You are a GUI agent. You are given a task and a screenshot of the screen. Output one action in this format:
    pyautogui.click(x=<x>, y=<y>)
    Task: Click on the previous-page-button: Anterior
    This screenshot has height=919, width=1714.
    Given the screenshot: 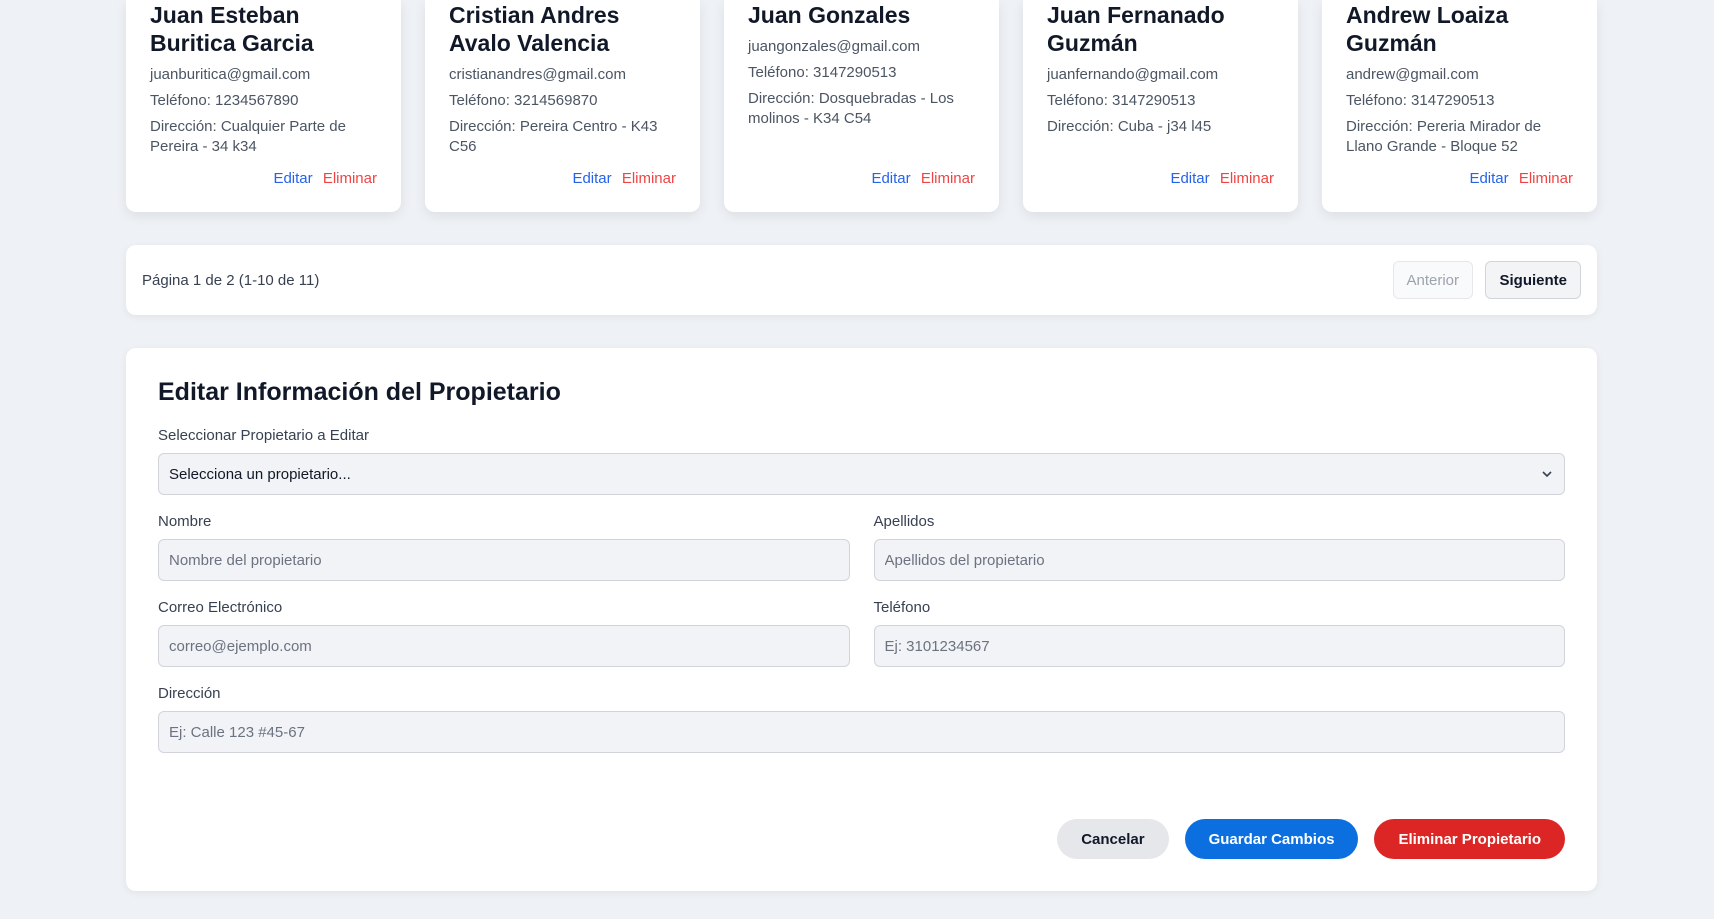 What is the action you would take?
    pyautogui.click(x=1433, y=280)
    